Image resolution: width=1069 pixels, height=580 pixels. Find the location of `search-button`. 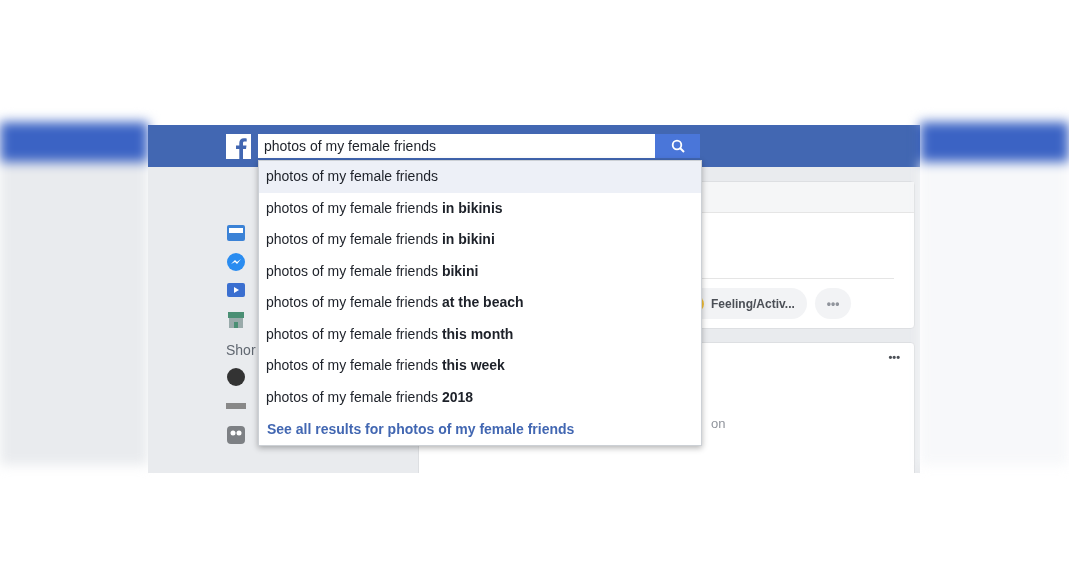

search-button is located at coordinates (677, 146).